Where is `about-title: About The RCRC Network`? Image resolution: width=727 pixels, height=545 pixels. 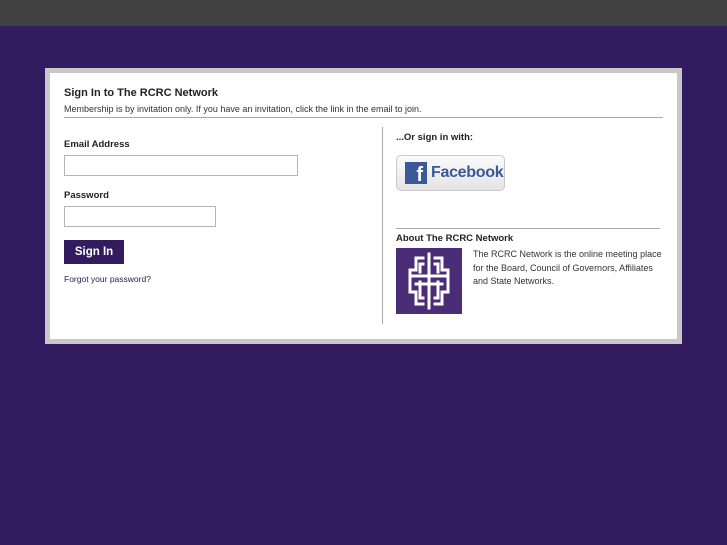 about-title: About The RCRC Network is located at coordinates (455, 238).